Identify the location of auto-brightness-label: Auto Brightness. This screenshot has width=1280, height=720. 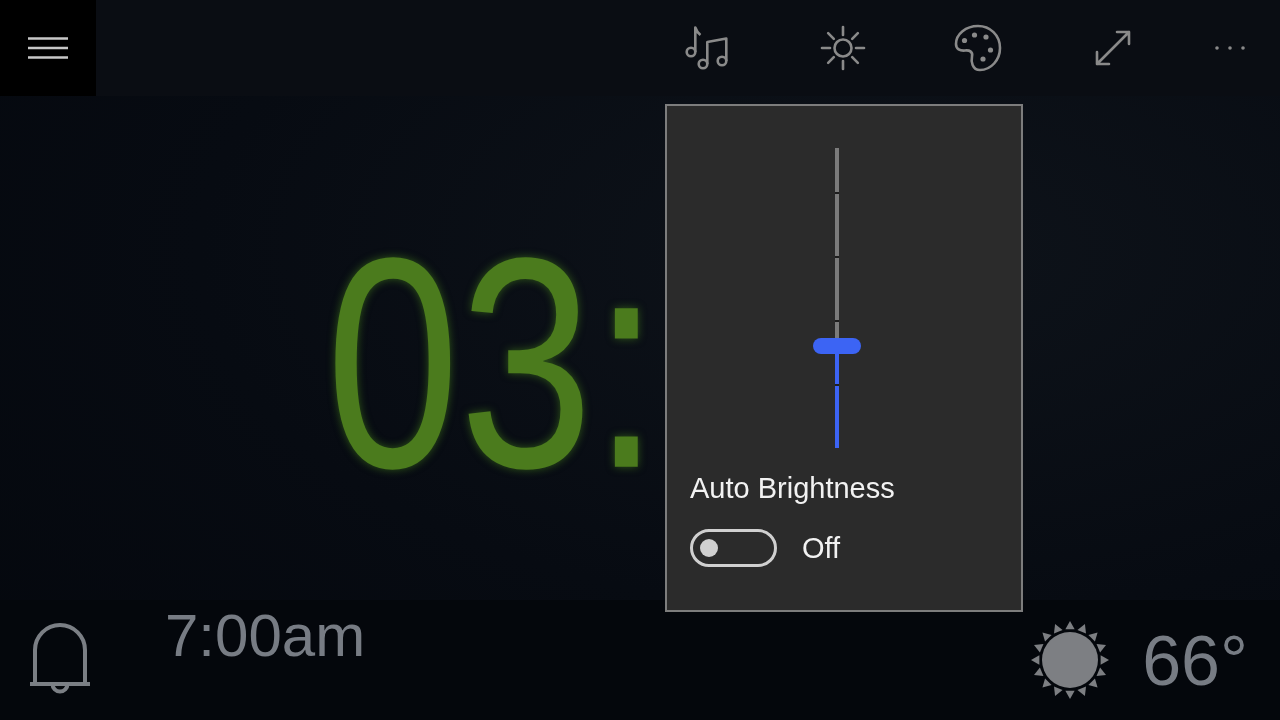
(792, 488).